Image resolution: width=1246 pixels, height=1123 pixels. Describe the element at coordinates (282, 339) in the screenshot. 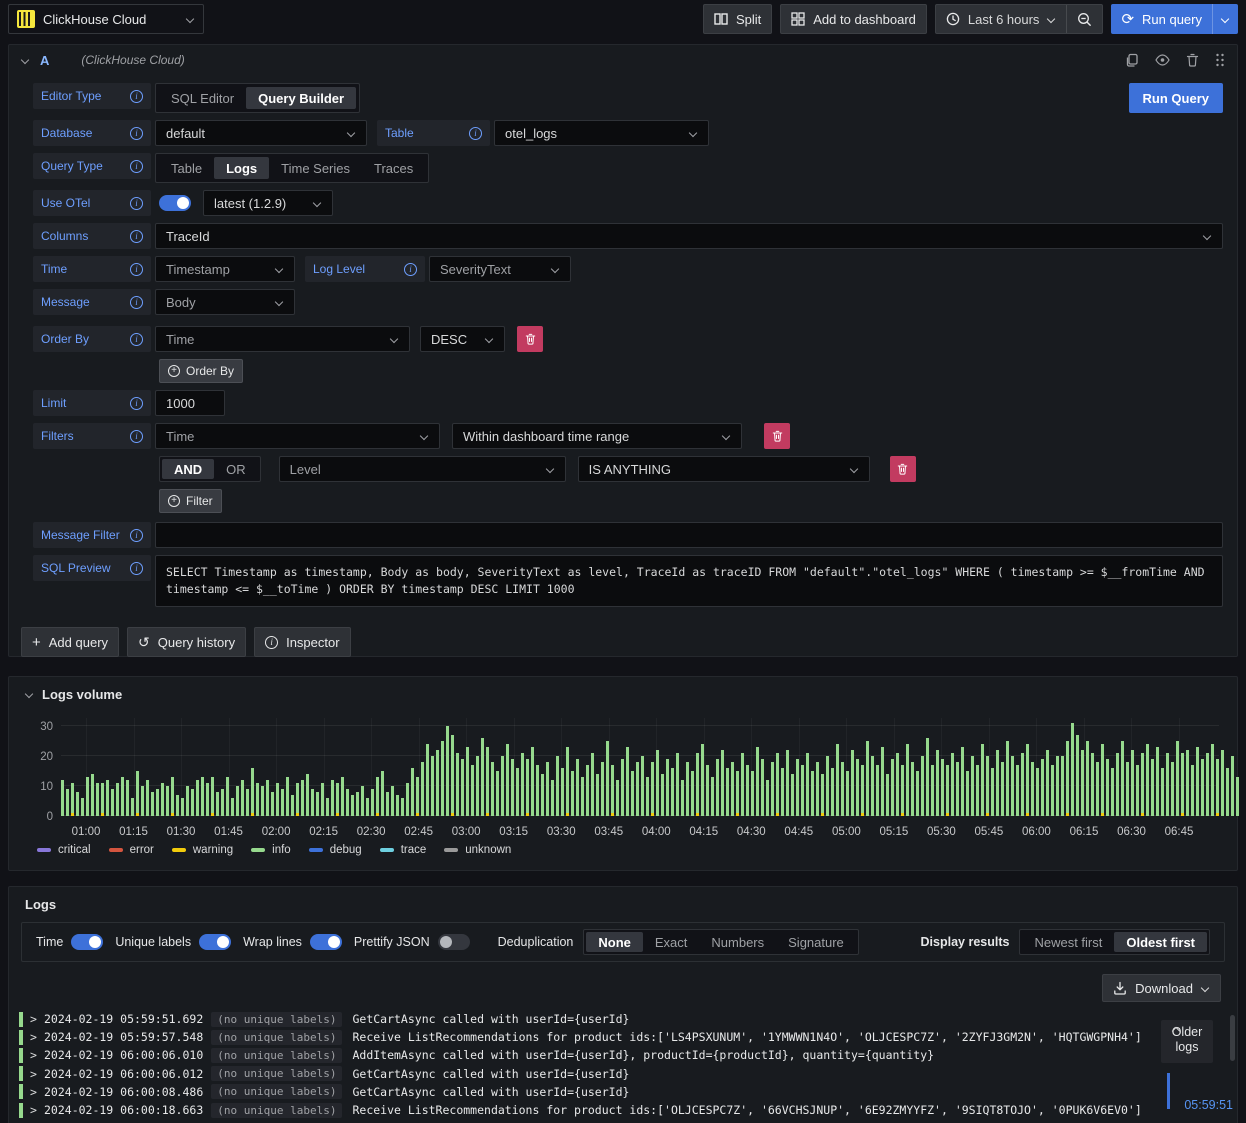

I see `order-by-field-select: Time` at that location.